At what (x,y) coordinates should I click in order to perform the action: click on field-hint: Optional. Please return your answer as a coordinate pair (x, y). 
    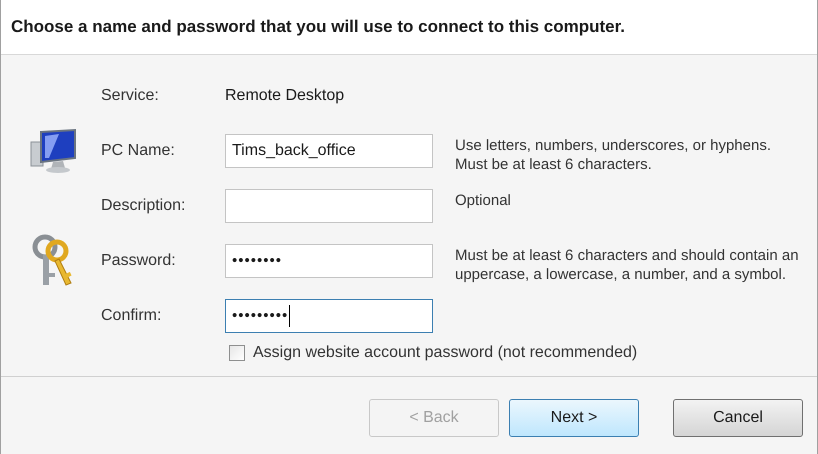
    Looking at the image, I should click on (483, 200).